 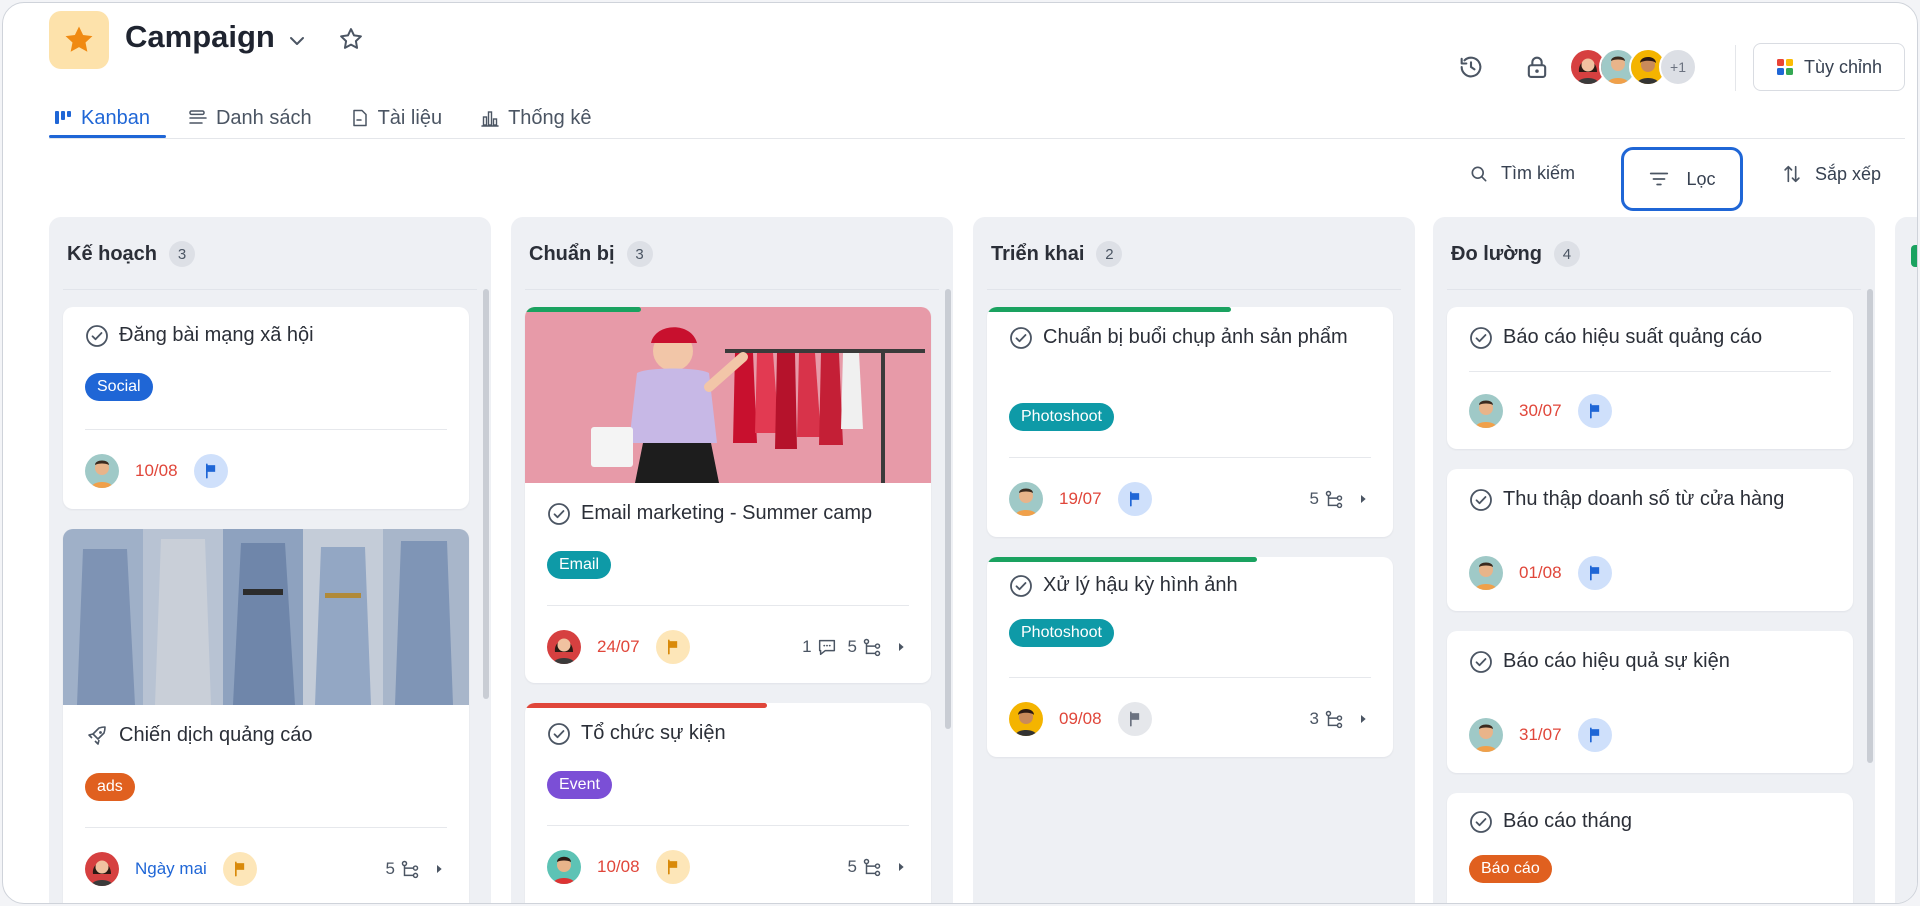 What do you see at coordinates (618, 647) in the screenshot?
I see `due-date: 24/07` at bounding box center [618, 647].